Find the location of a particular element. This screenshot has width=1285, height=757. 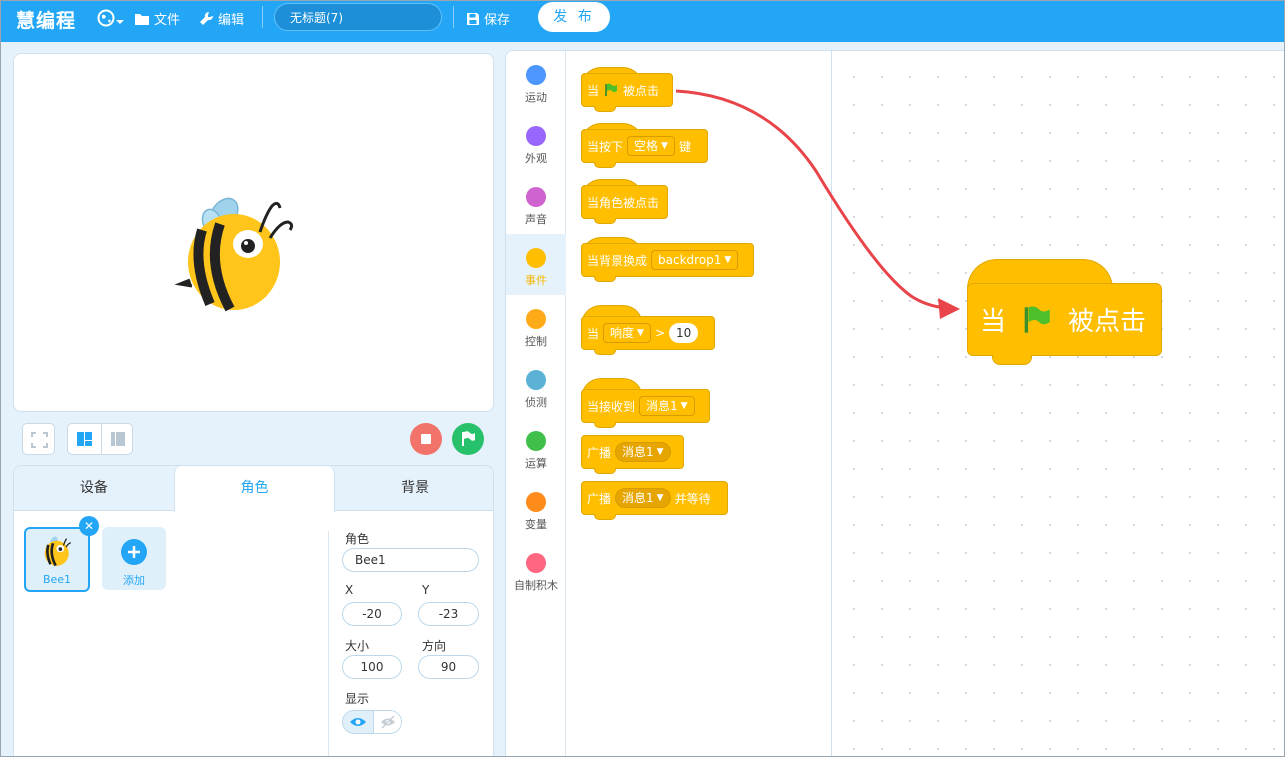

eye-hidden-icon is located at coordinates (388, 722).